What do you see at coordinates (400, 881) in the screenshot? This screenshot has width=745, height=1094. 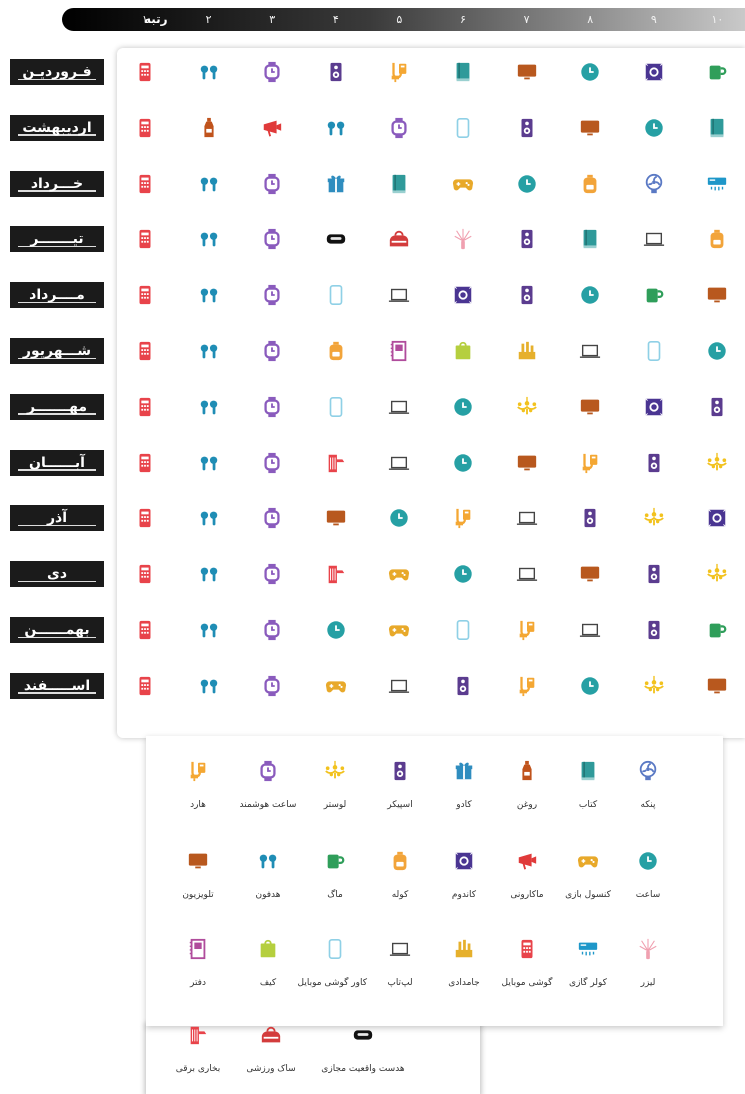 I see `legend-item: کوله` at bounding box center [400, 881].